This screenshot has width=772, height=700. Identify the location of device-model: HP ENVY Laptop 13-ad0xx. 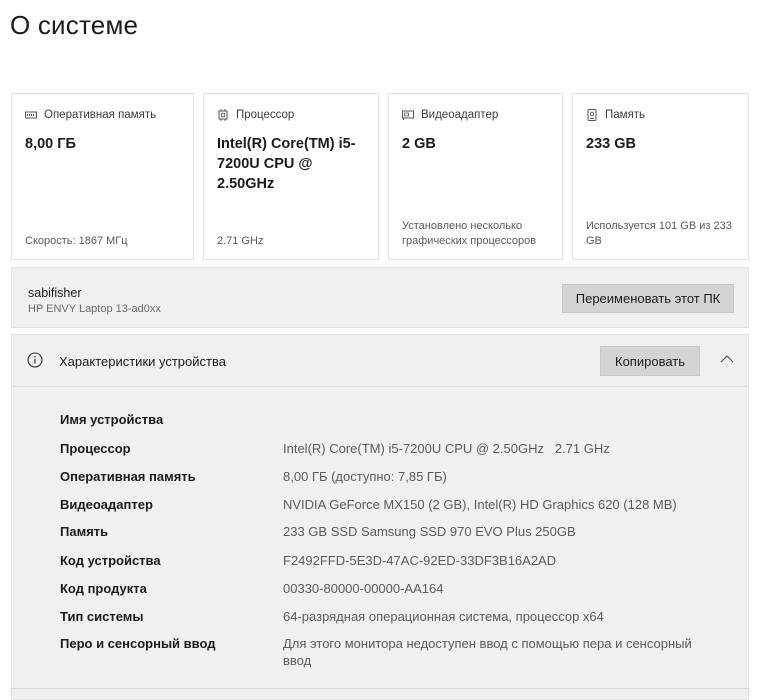
(94, 309).